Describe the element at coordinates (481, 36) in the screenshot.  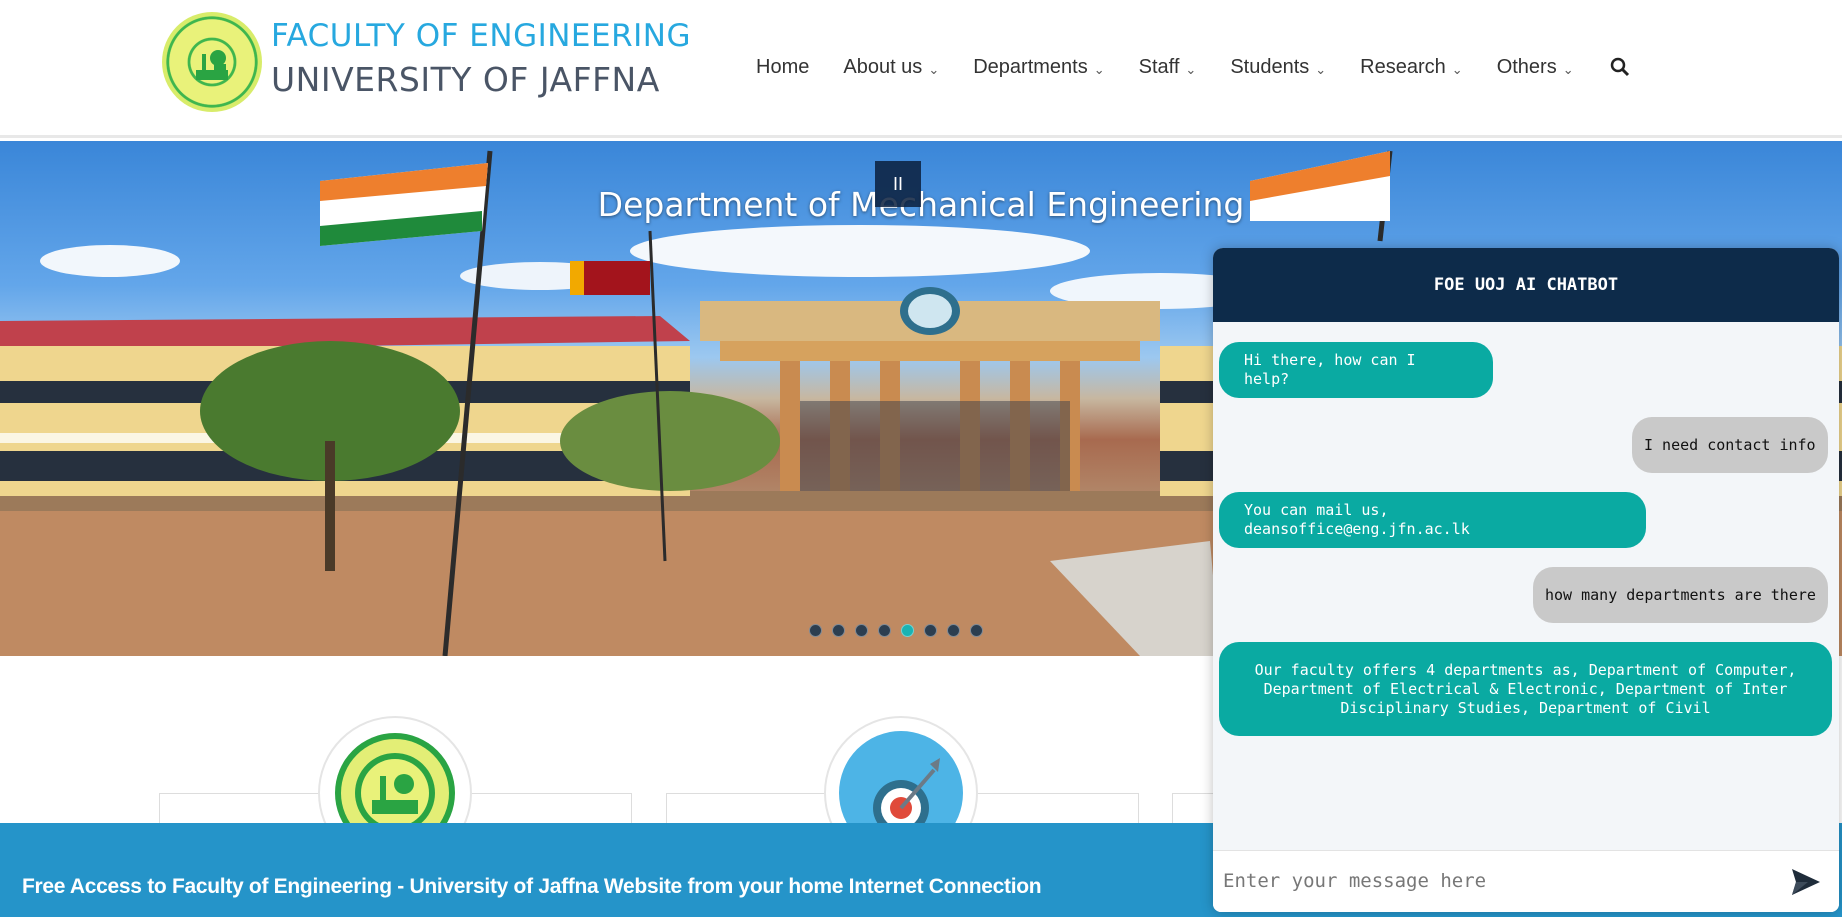
I see `logo-title-faculty: FACULTY OF ENGINEERING` at that location.